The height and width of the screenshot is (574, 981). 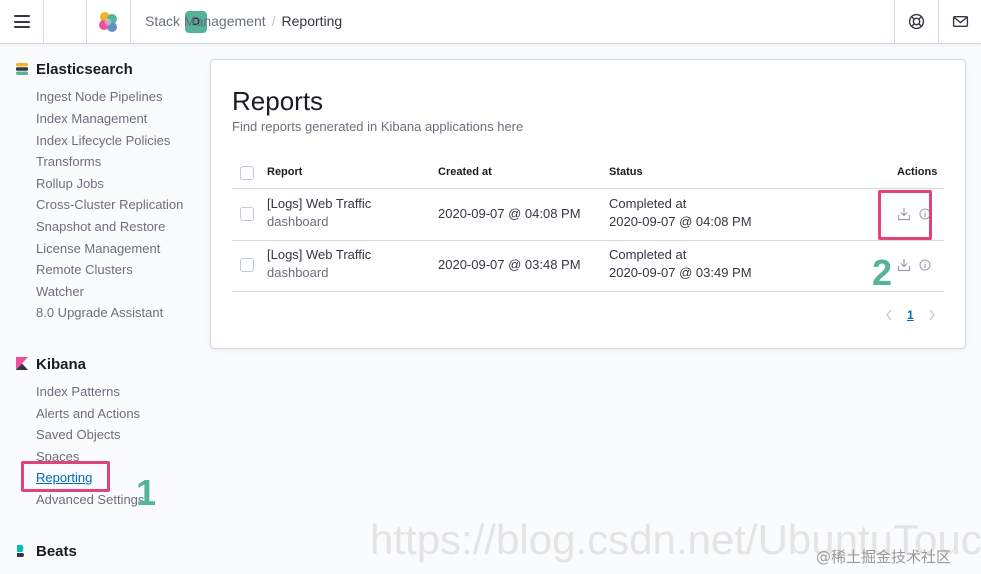 I want to click on news-section, so click(x=959, y=21).